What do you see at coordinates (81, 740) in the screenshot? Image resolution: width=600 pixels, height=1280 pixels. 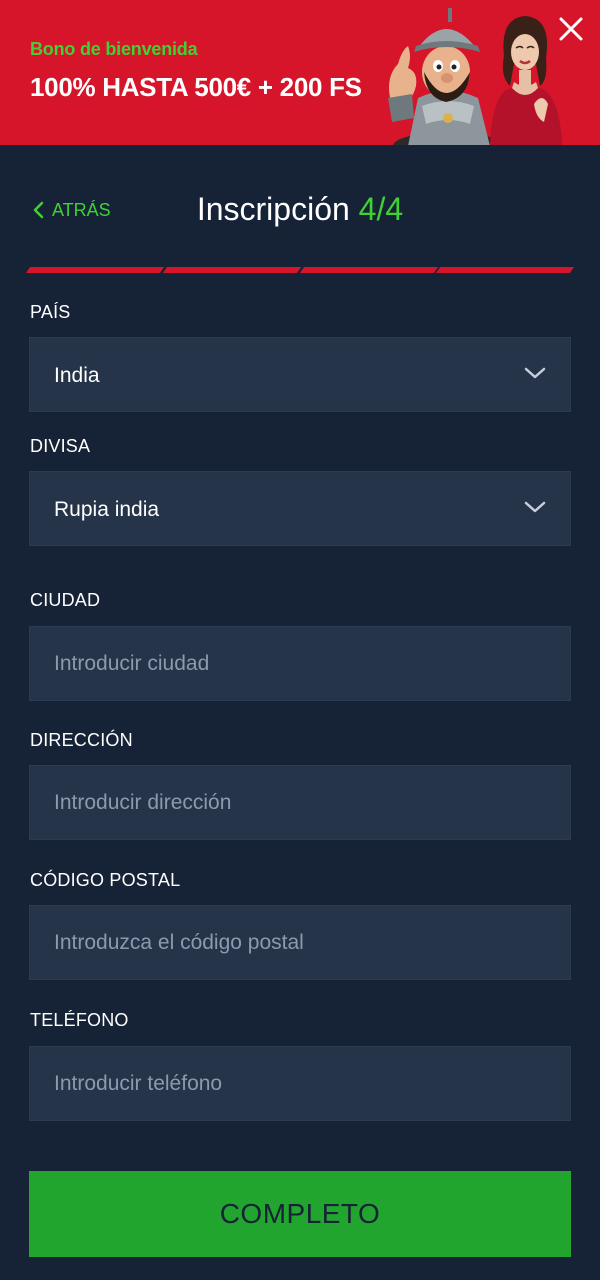 I see `address-label: DIRECCIÓN` at bounding box center [81, 740].